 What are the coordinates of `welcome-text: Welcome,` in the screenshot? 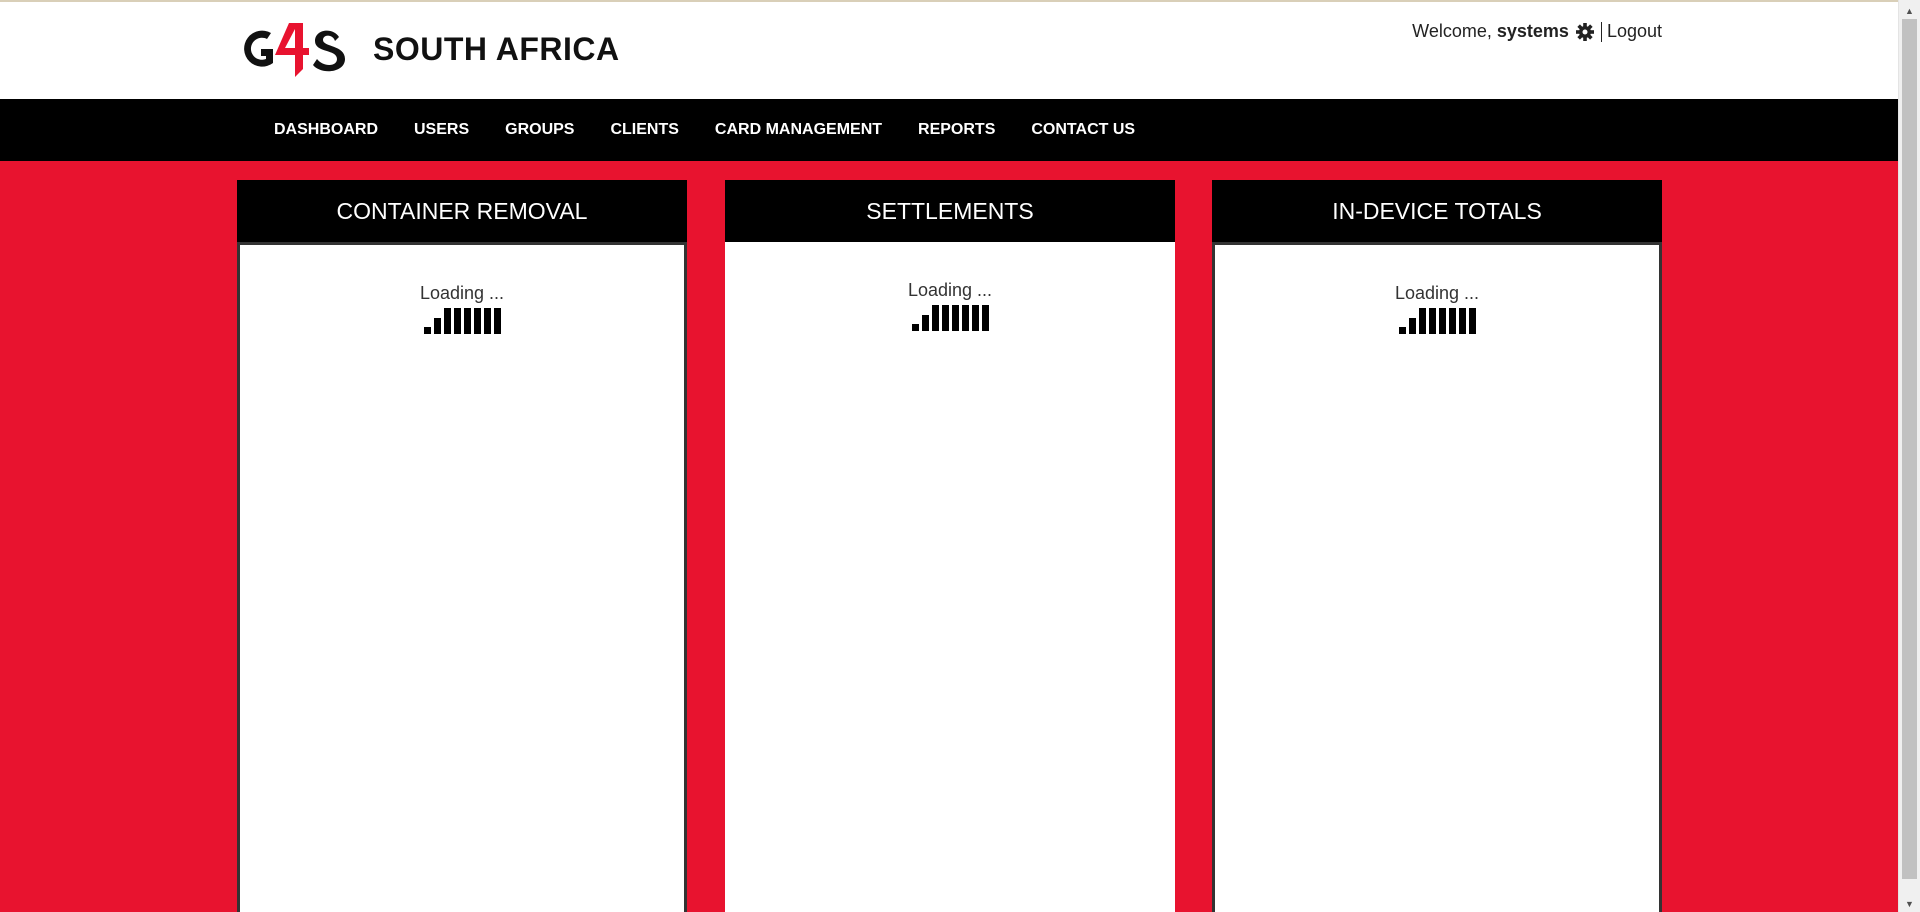 It's located at (1452, 31).